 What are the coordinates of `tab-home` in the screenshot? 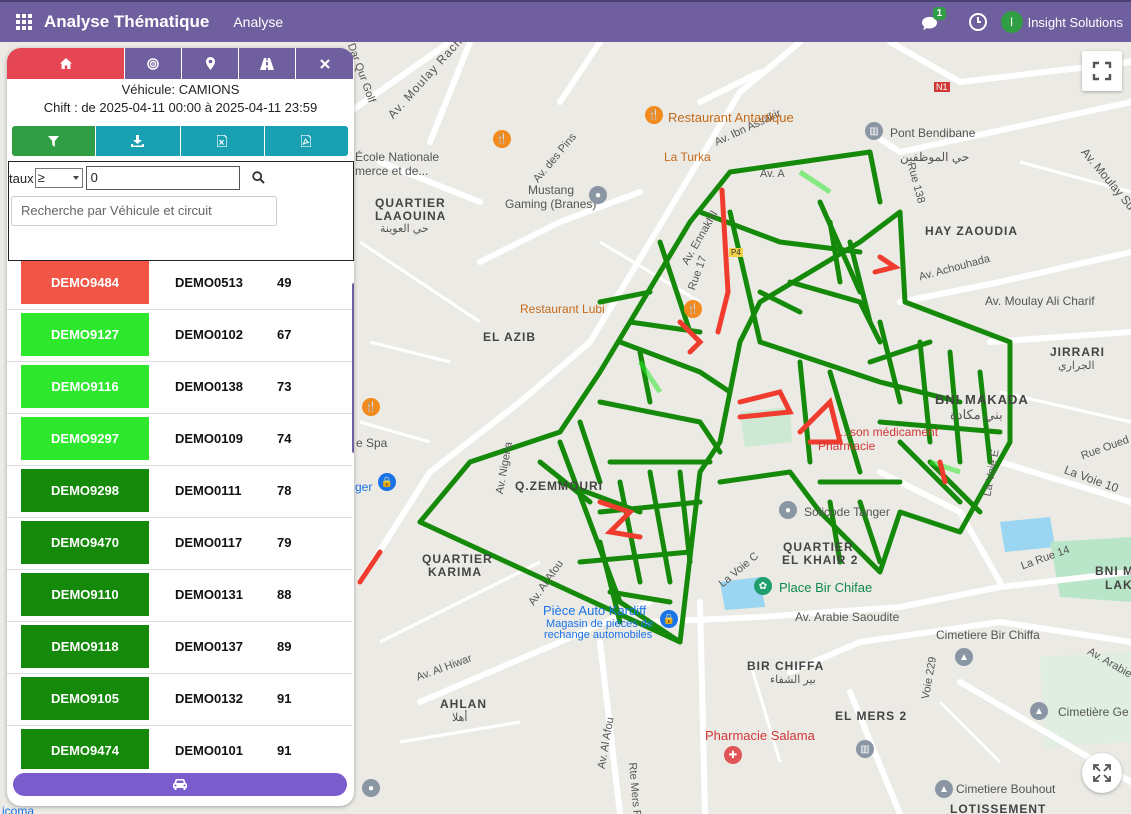 It's located at (65, 63).